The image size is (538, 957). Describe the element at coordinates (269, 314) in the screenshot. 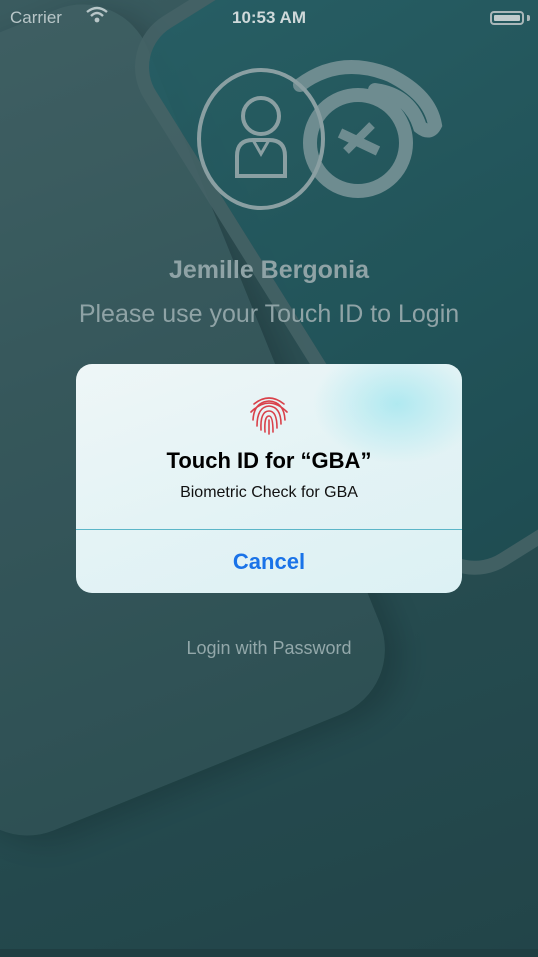

I see `touch-id-instruction: Please use your Touch ID to Login` at that location.